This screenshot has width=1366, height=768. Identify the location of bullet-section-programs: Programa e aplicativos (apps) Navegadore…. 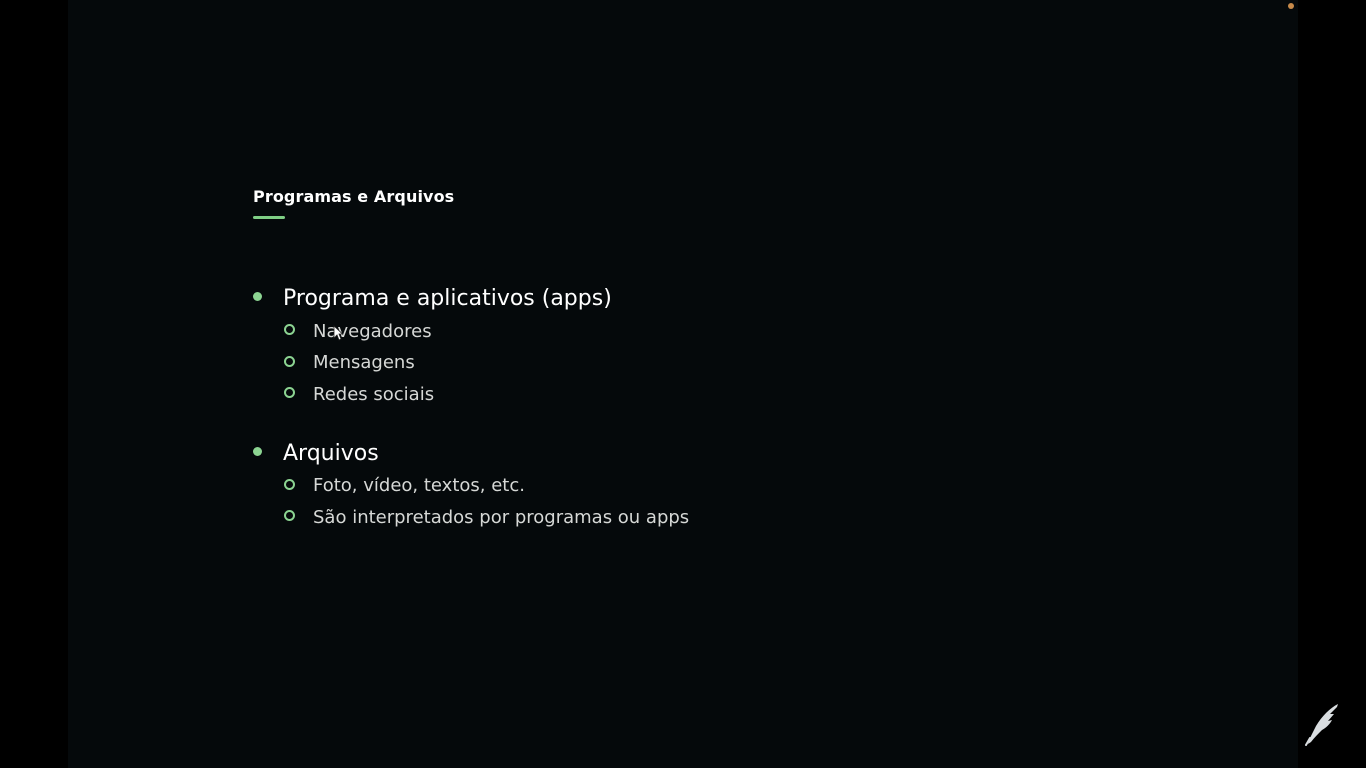
(471, 346).